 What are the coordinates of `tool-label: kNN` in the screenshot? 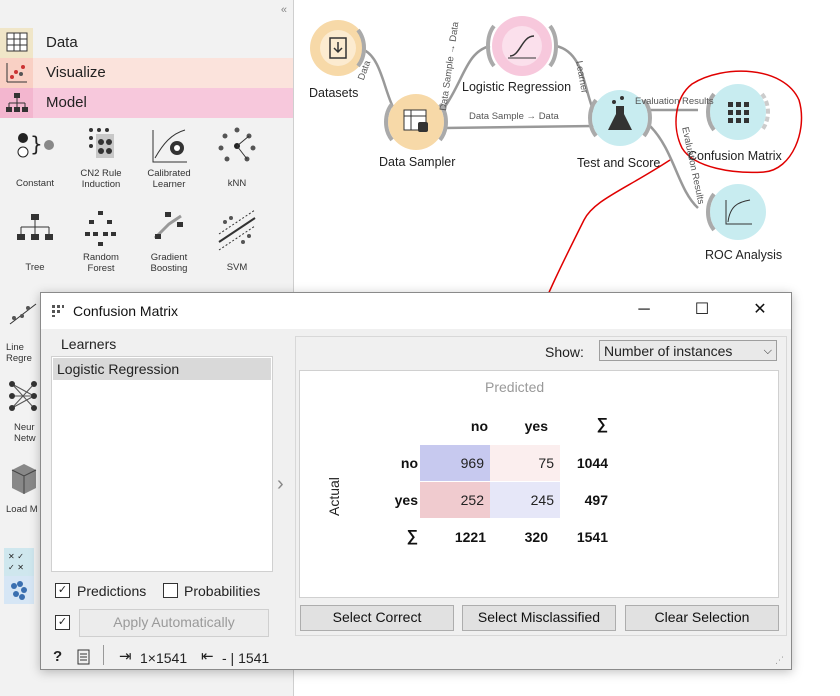 It's located at (237, 183).